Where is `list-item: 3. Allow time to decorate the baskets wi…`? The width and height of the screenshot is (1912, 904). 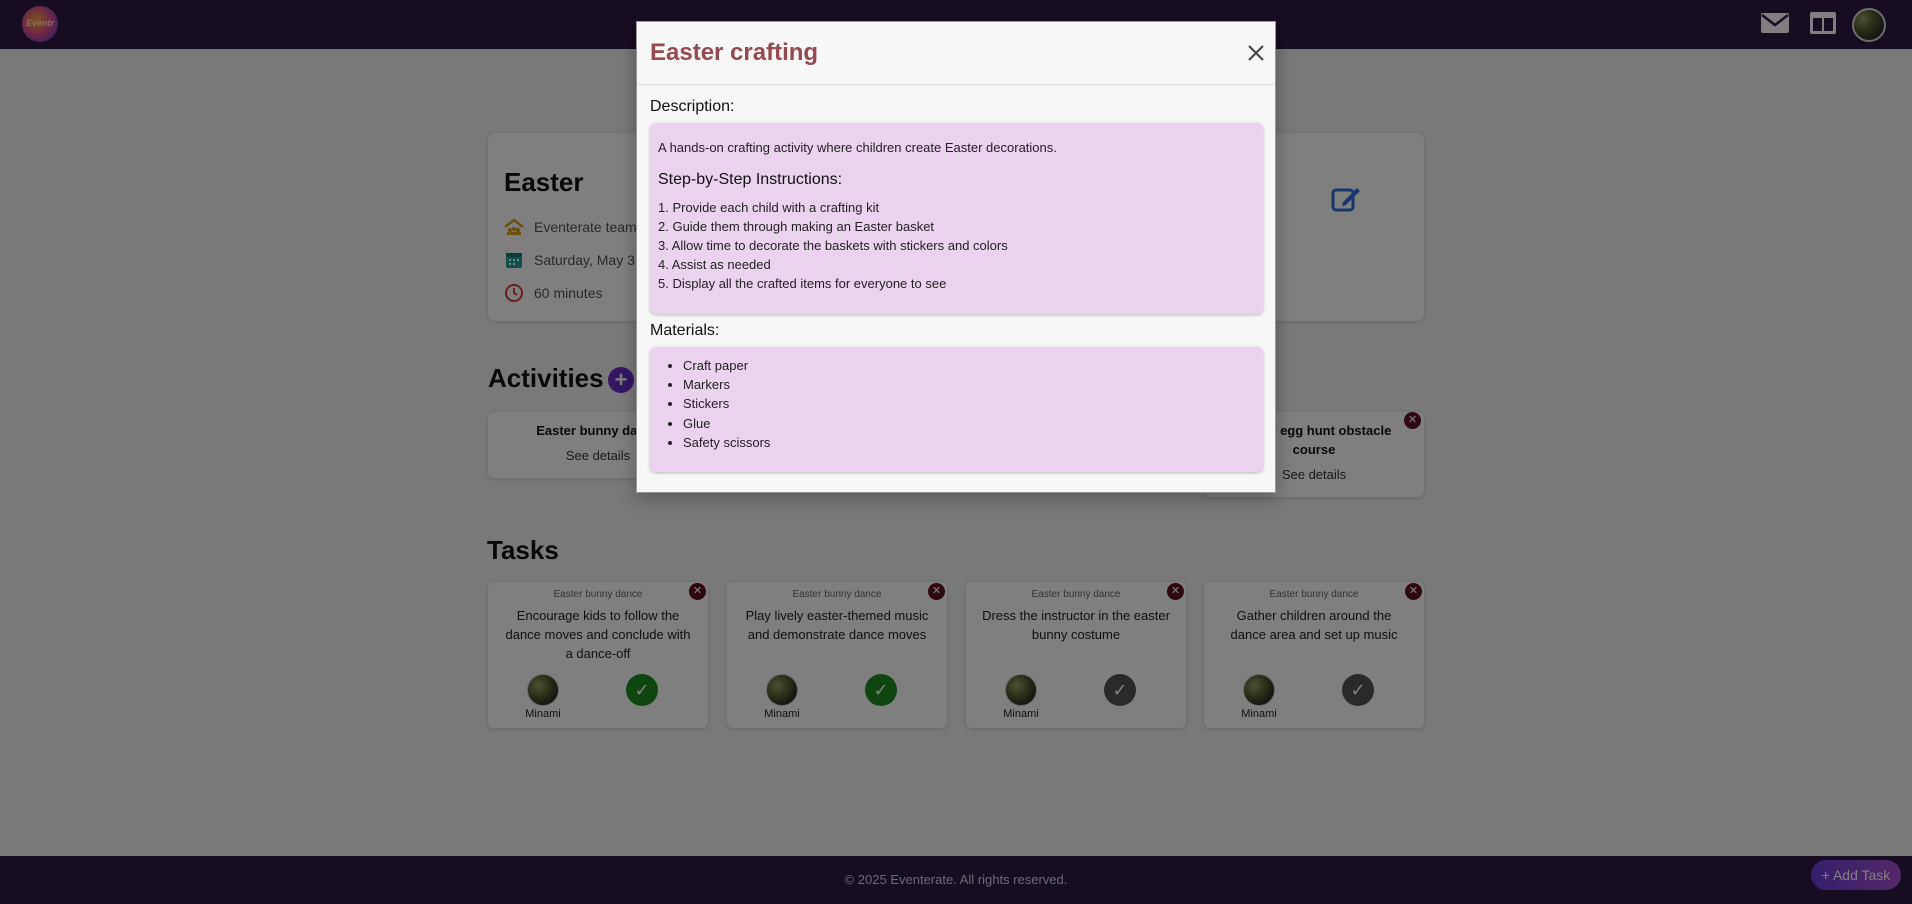
list-item: 3. Allow time to decorate the baskets wi… is located at coordinates (833, 245).